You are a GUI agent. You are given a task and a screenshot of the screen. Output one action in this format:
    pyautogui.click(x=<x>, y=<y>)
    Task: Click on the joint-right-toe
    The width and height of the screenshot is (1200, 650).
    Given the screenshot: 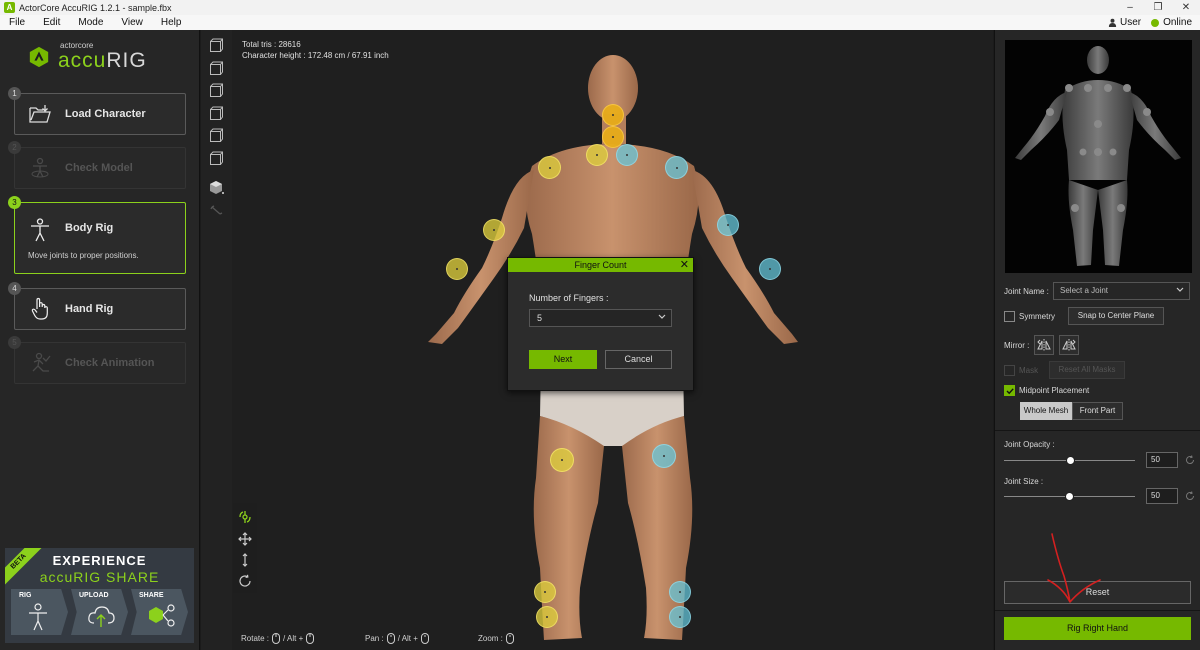 What is the action you would take?
    pyautogui.click(x=680, y=617)
    